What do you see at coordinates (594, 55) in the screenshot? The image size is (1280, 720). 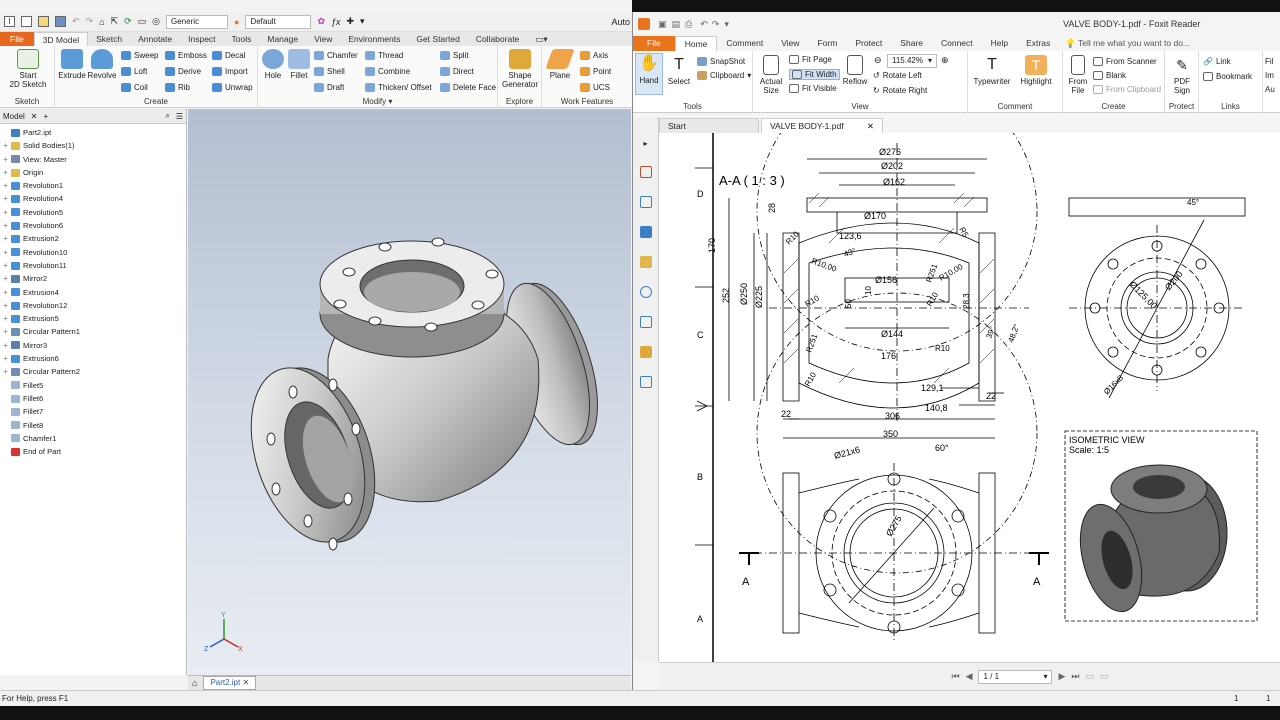 I see `axis-button: Axis` at bounding box center [594, 55].